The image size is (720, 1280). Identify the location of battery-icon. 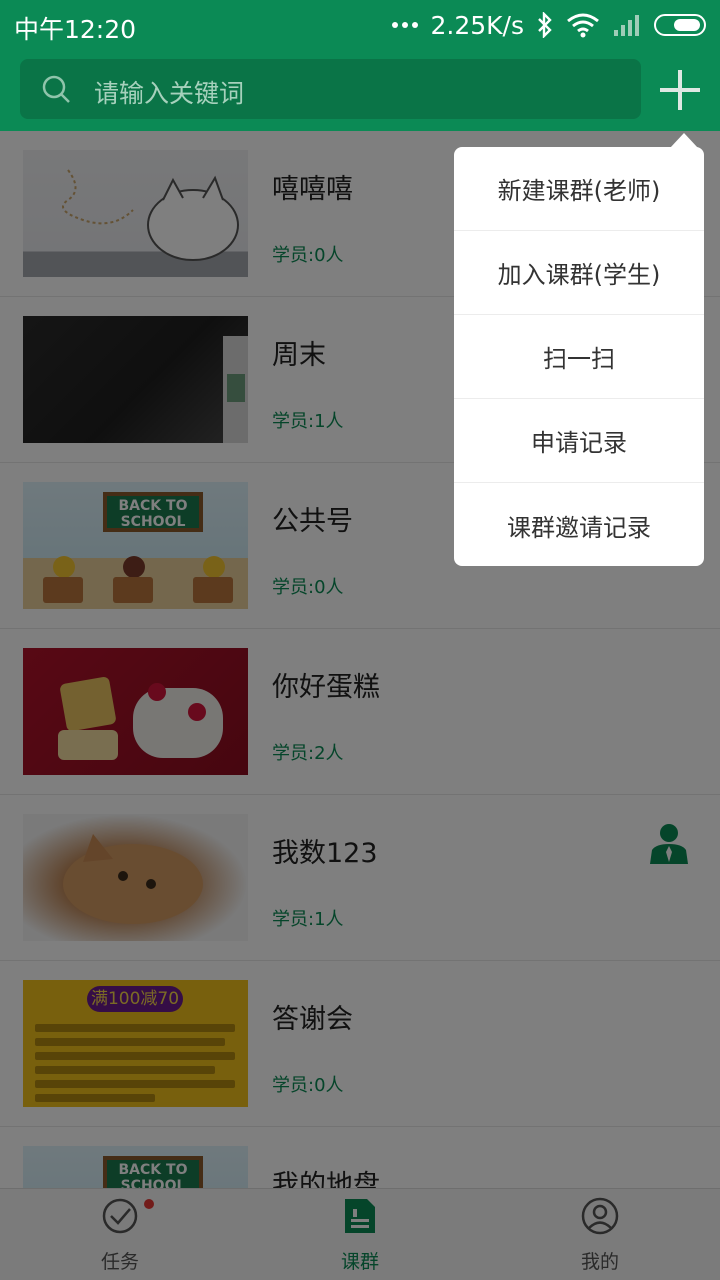
(680, 25).